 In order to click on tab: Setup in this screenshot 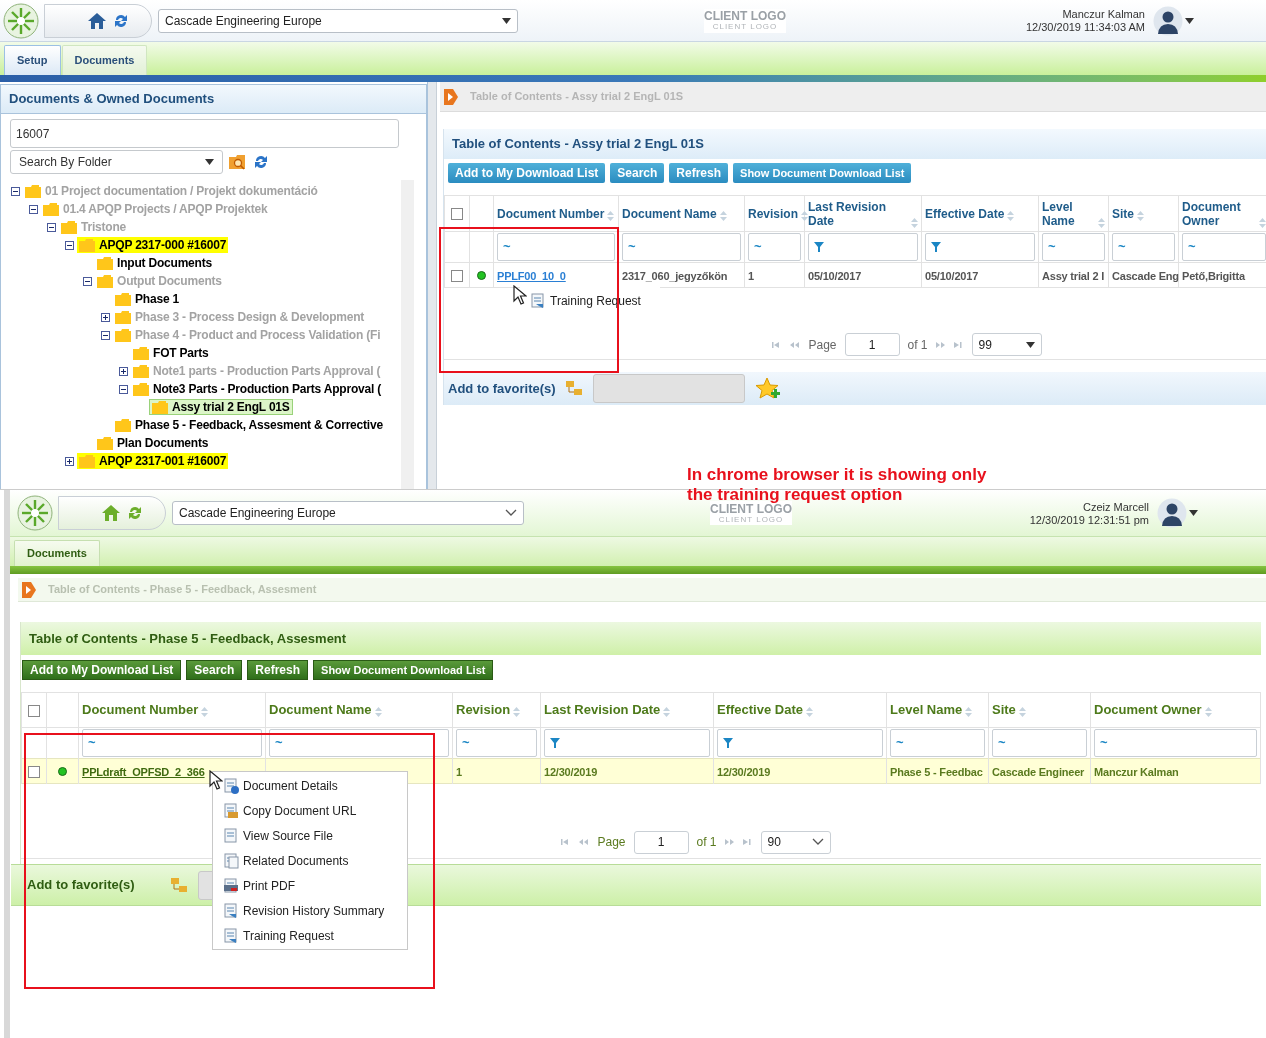, I will do `click(32, 60)`.